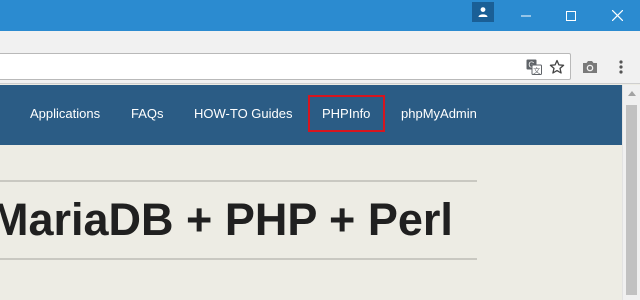  What do you see at coordinates (147, 114) in the screenshot?
I see `nav-faqs: FAQs` at bounding box center [147, 114].